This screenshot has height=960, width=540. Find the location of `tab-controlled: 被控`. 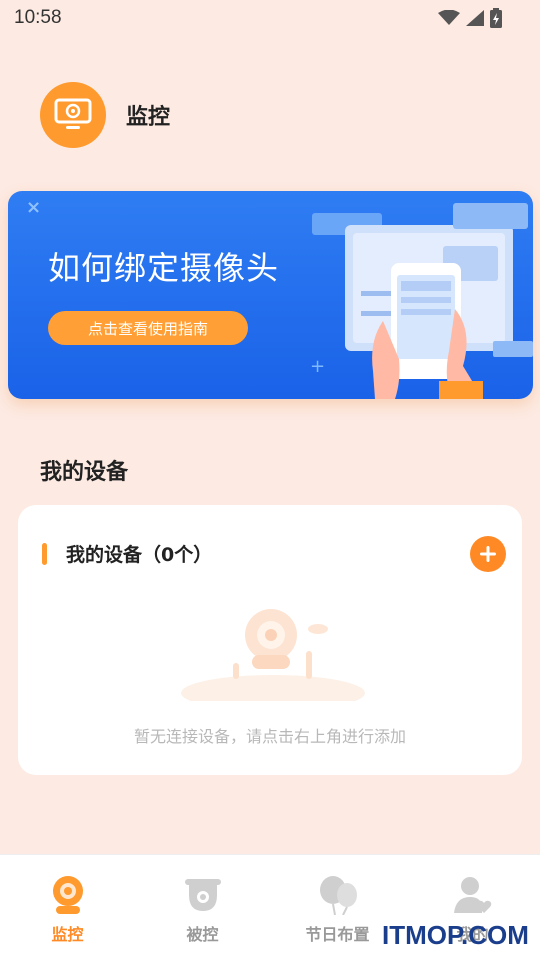

tab-controlled: 被控 is located at coordinates (202, 907).